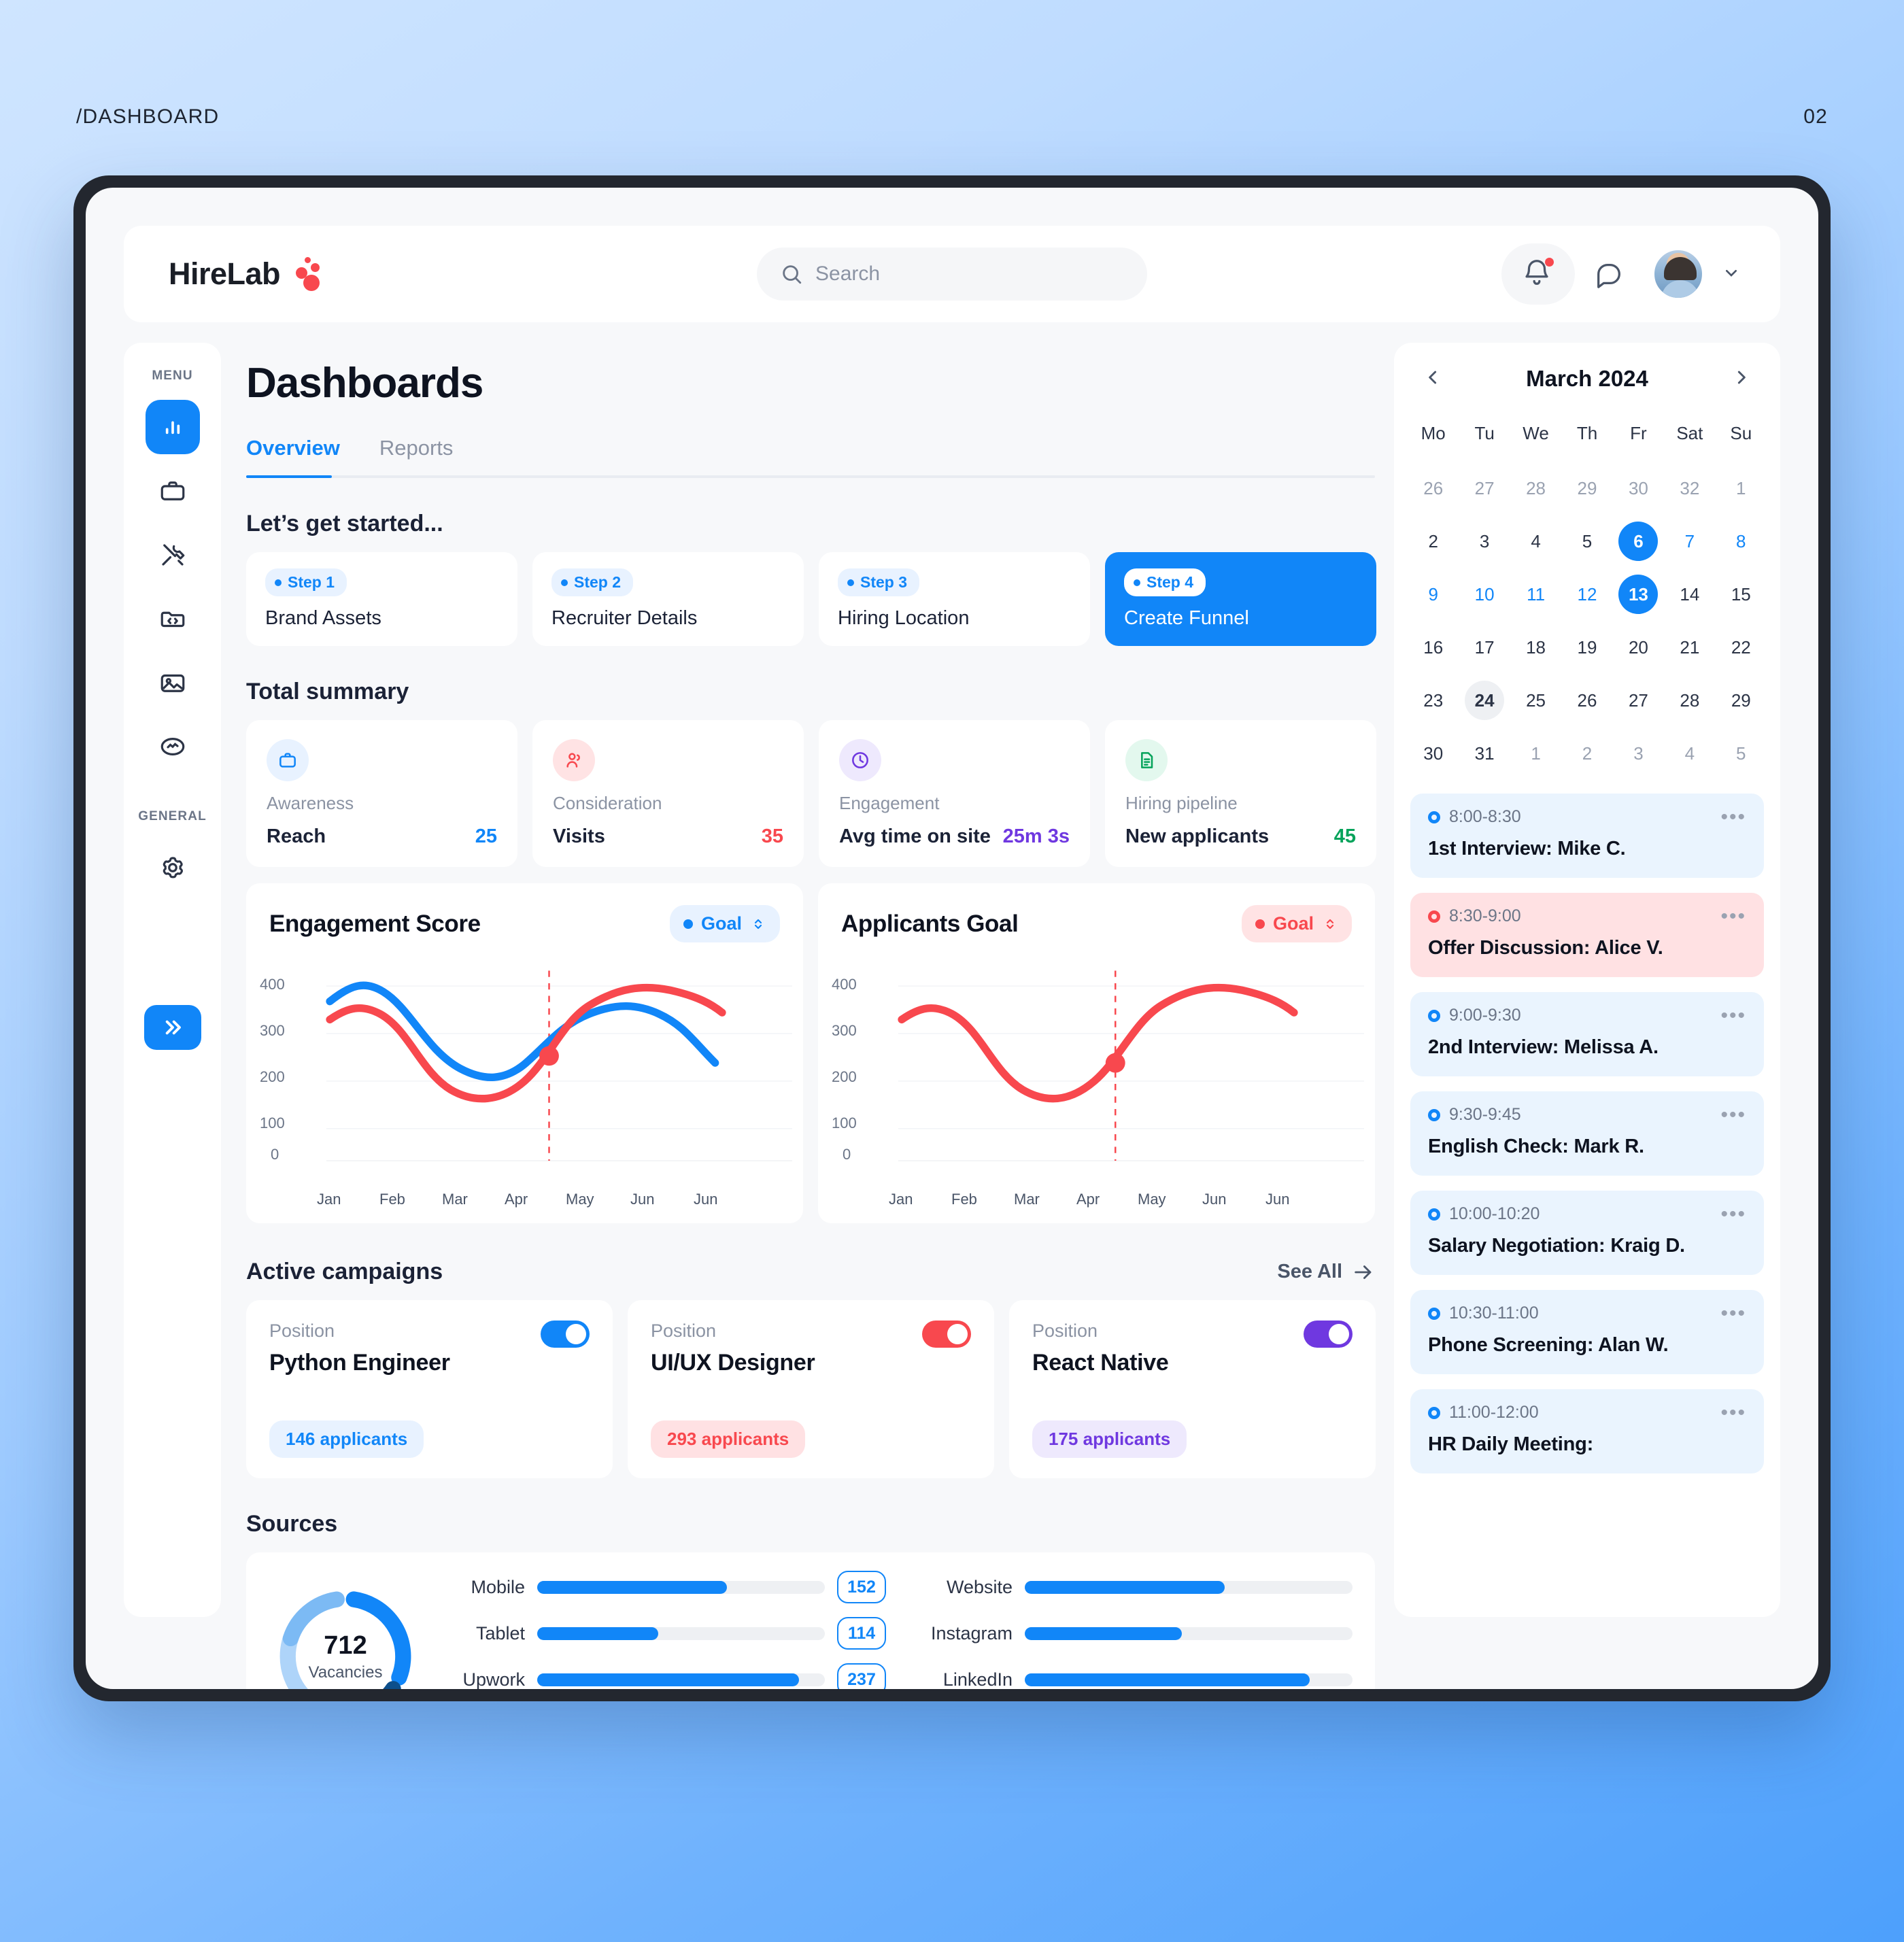 Image resolution: width=1904 pixels, height=1942 pixels. What do you see at coordinates (1638, 541) in the screenshot?
I see `calendar-day-selected: 6` at bounding box center [1638, 541].